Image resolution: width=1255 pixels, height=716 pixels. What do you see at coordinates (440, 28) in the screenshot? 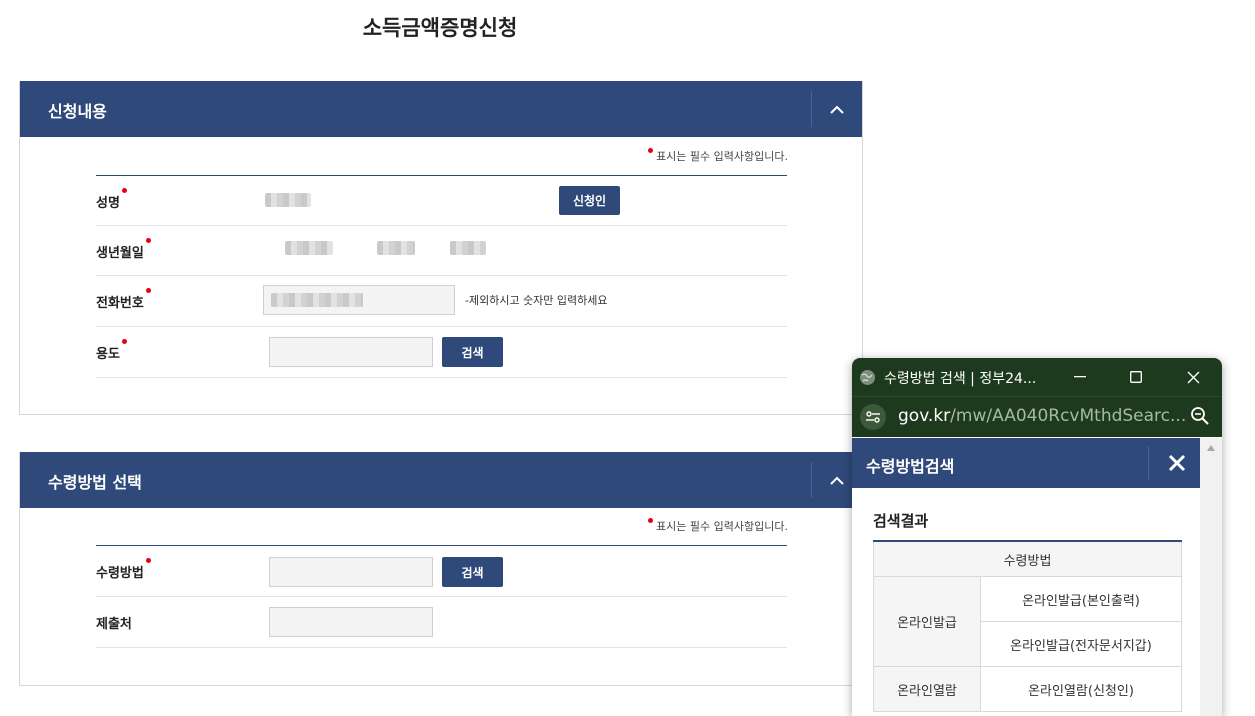
I see `page-title: 소득금액증명신청` at bounding box center [440, 28].